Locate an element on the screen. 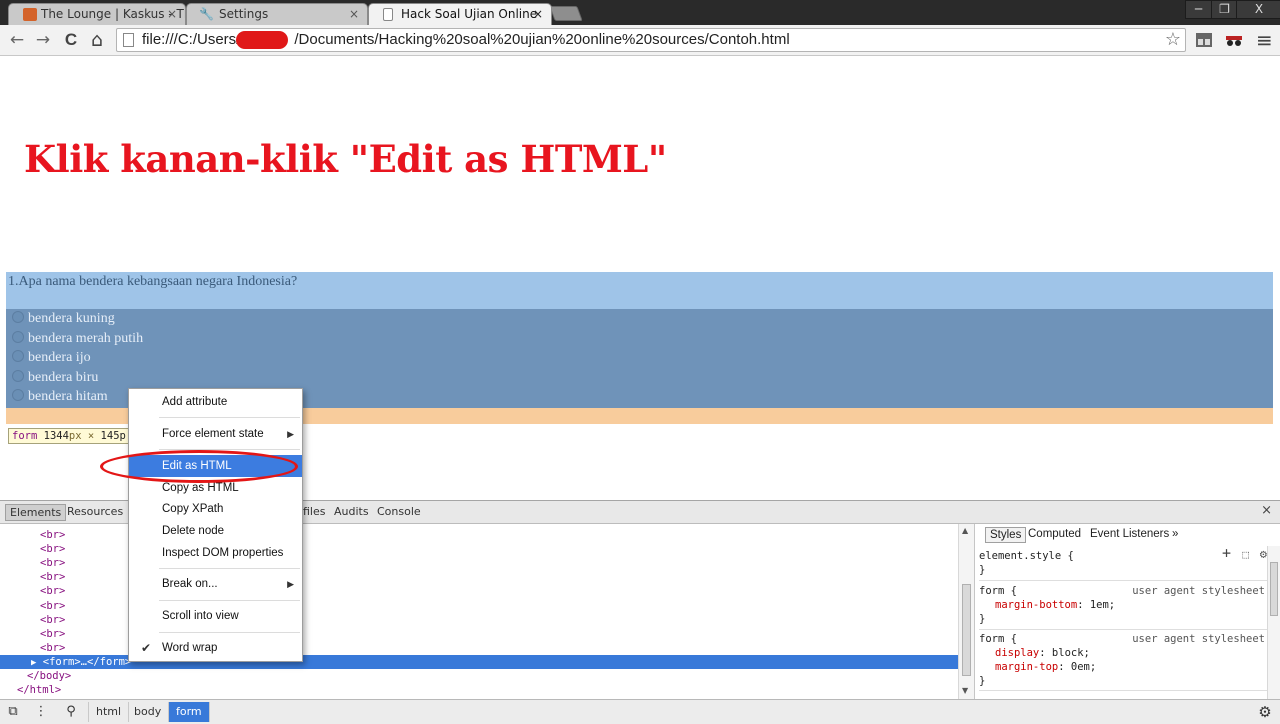 The width and height of the screenshot is (1280, 724). restore-button: ❐ is located at coordinates (1224, 9).